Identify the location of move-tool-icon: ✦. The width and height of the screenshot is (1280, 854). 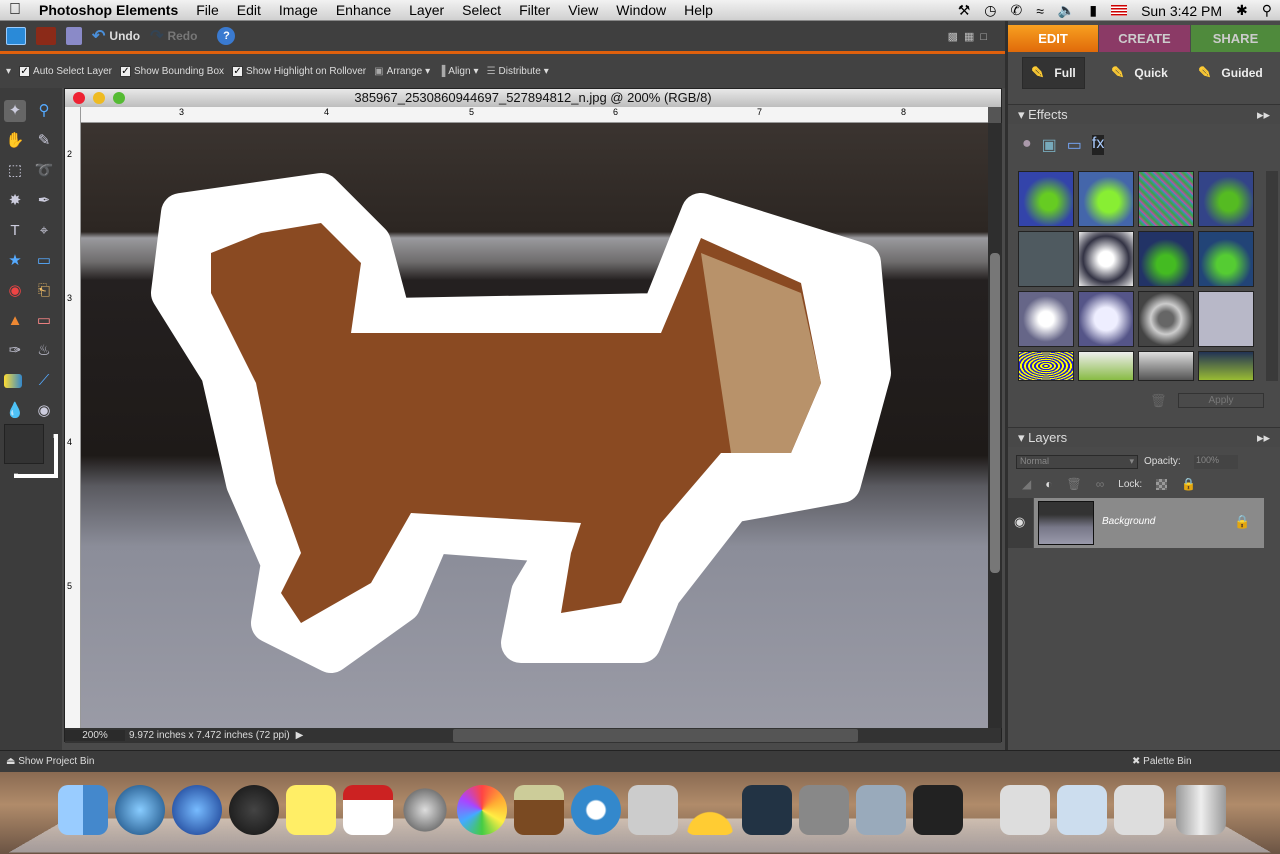
(15, 111).